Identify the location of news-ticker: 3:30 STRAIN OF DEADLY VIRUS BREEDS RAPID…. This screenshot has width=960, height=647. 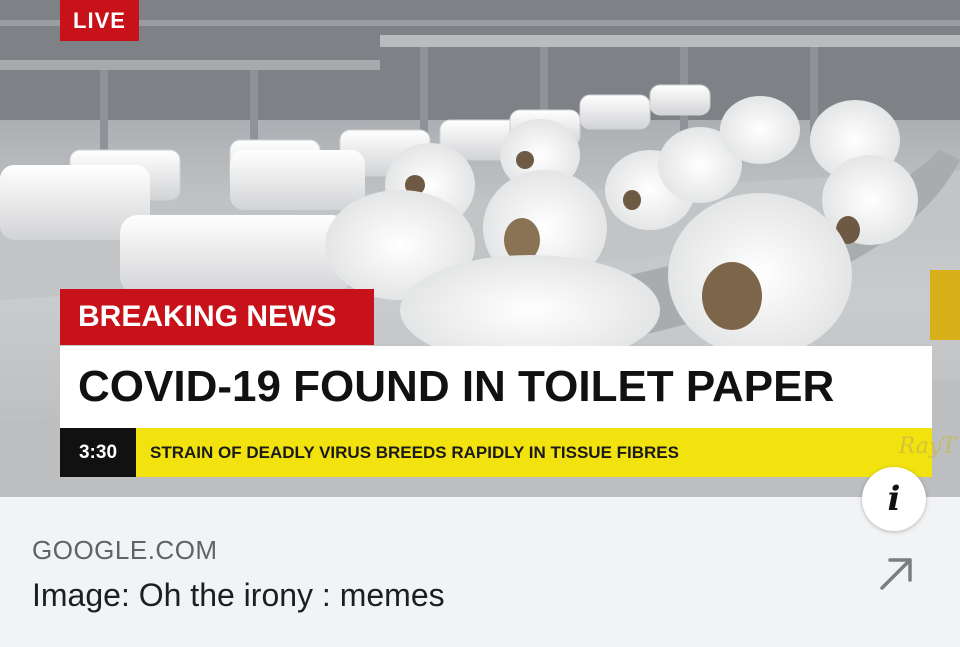
(496, 452).